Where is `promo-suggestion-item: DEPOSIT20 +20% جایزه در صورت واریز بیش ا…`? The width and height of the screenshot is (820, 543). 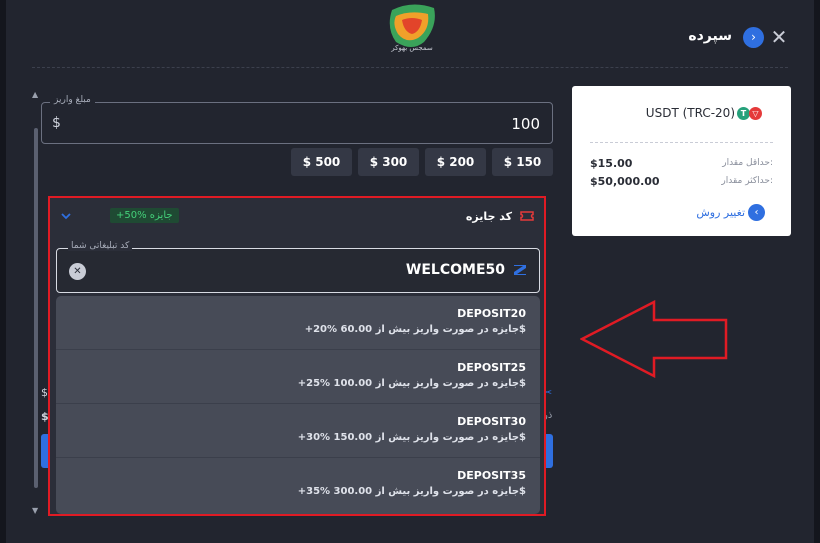 promo-suggestion-item: DEPOSIT20 +20% جایزه در صورت واریز بیش ا… is located at coordinates (298, 323).